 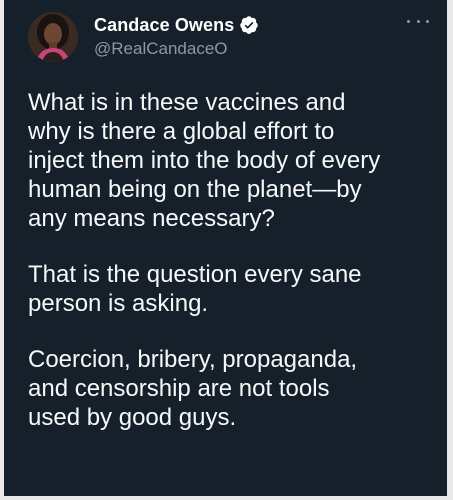 I want to click on more-options-icon, so click(x=418, y=21).